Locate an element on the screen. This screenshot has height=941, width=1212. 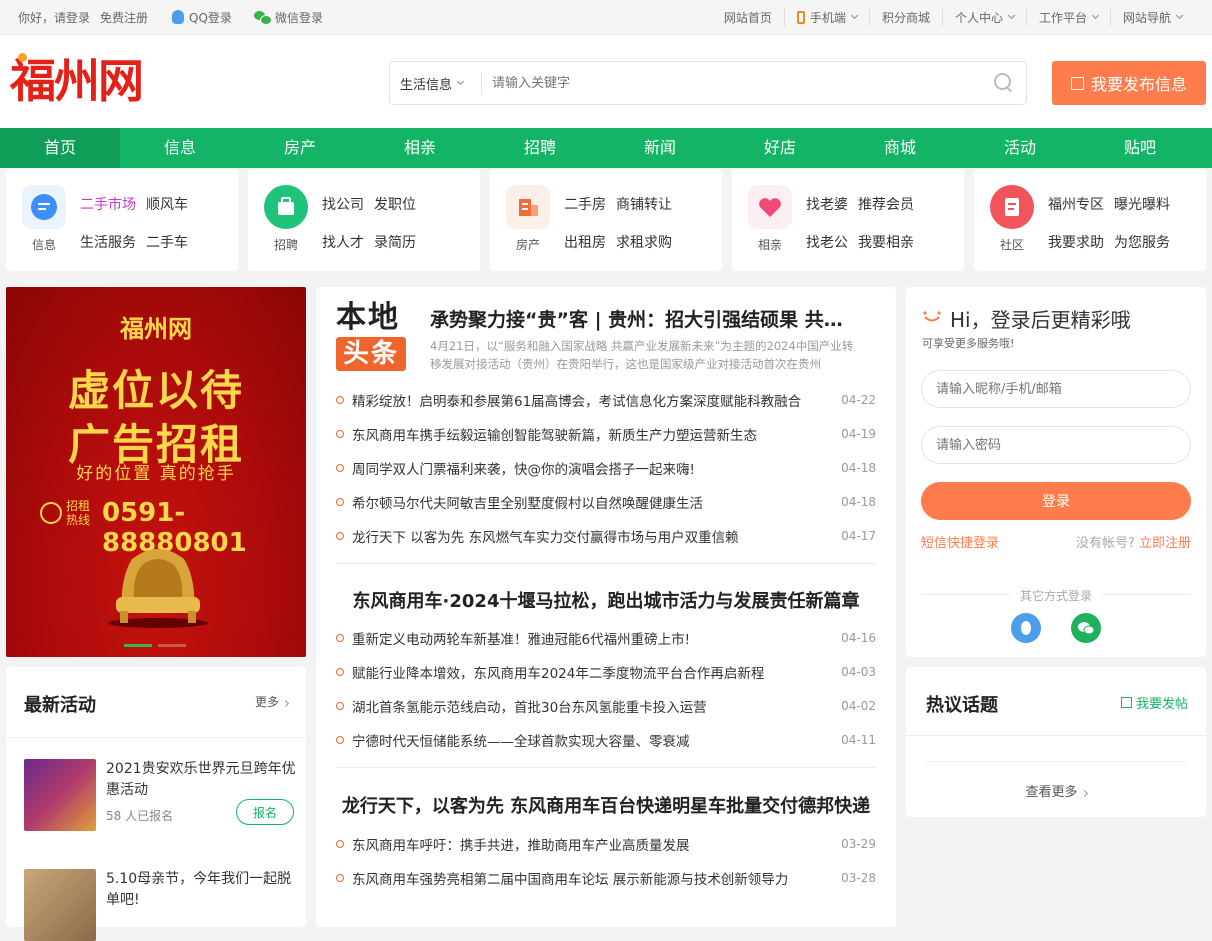
site-nav-menu: 网站导航 is located at coordinates (1151, 17).